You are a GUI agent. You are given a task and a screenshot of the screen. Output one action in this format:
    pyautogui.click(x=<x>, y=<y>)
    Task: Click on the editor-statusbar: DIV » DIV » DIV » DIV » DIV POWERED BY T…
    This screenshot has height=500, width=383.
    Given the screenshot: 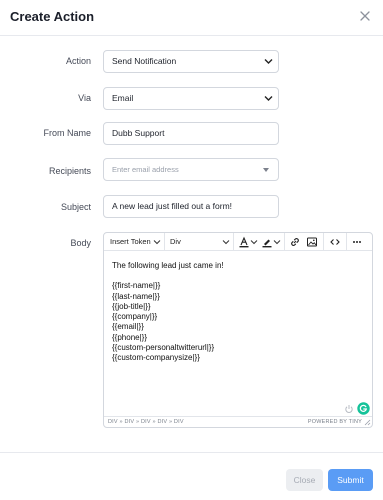 What is the action you would take?
    pyautogui.click(x=238, y=421)
    